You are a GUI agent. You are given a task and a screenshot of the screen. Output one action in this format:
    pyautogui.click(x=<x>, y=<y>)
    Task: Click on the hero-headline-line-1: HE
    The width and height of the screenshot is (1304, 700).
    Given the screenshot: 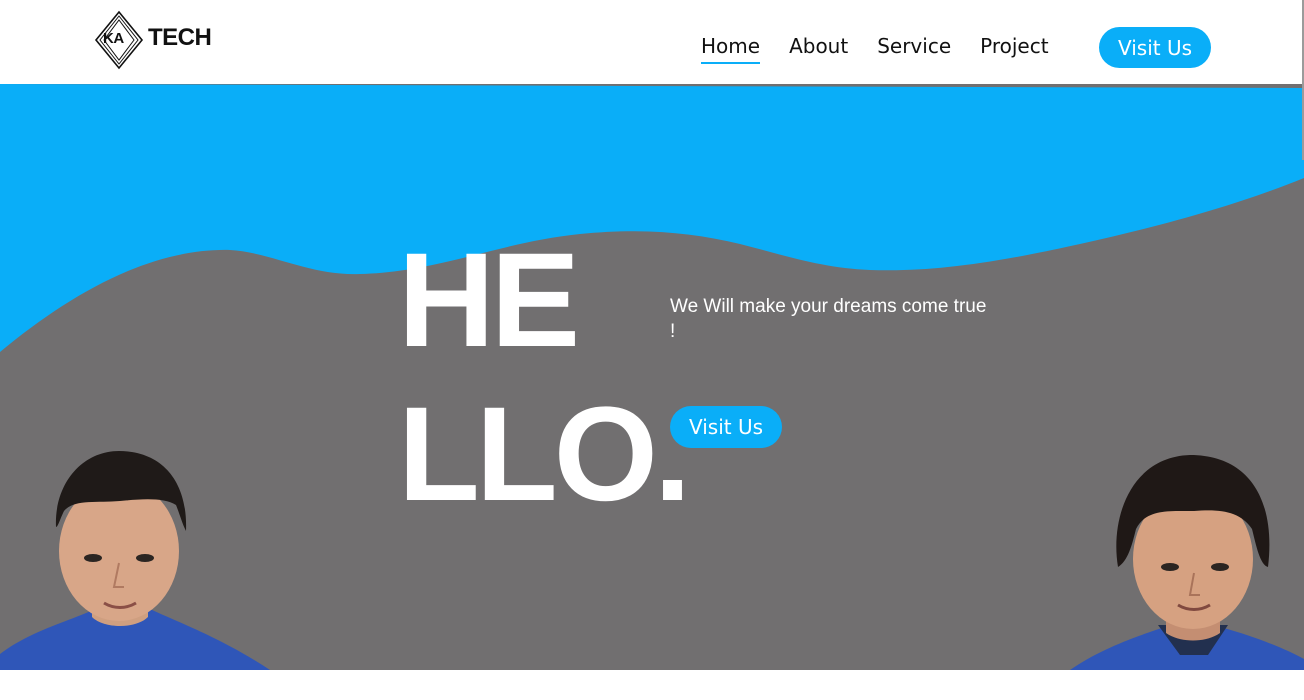 What is the action you would take?
    pyautogui.click(x=489, y=300)
    